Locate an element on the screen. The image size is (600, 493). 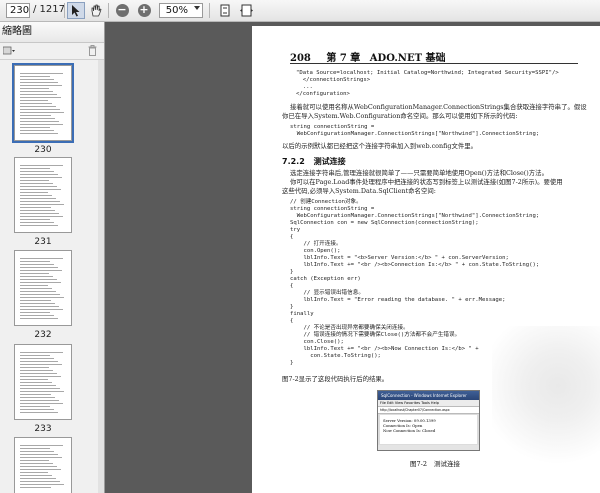
hand-icon is located at coordinates (96, 10).